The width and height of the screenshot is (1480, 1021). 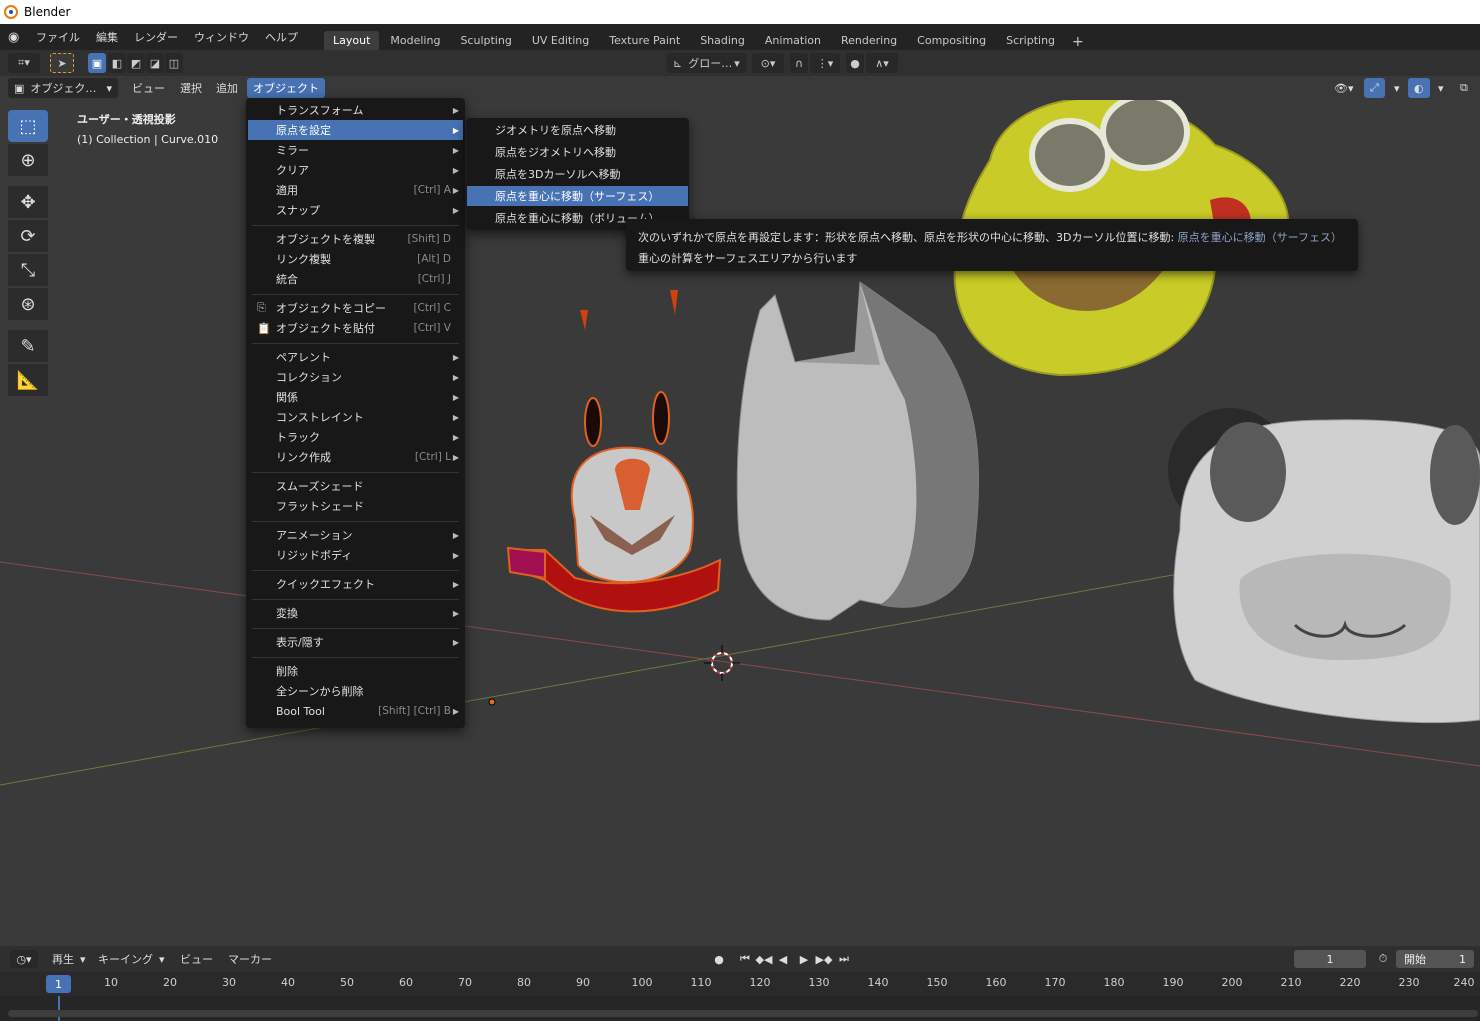 I want to click on select-mode-subtract: ◩, so click(x=136, y=63).